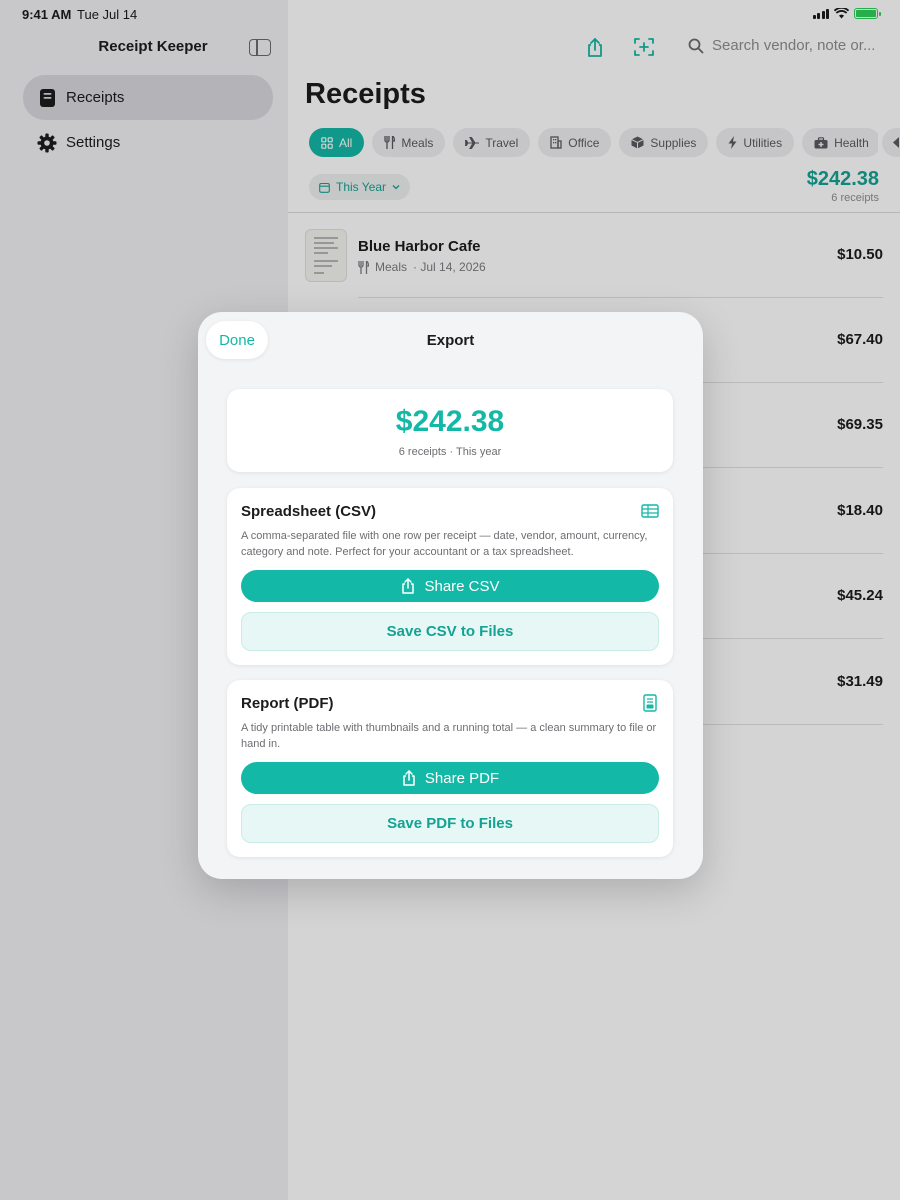  Describe the element at coordinates (650, 511) in the screenshot. I see `table-icon` at that location.